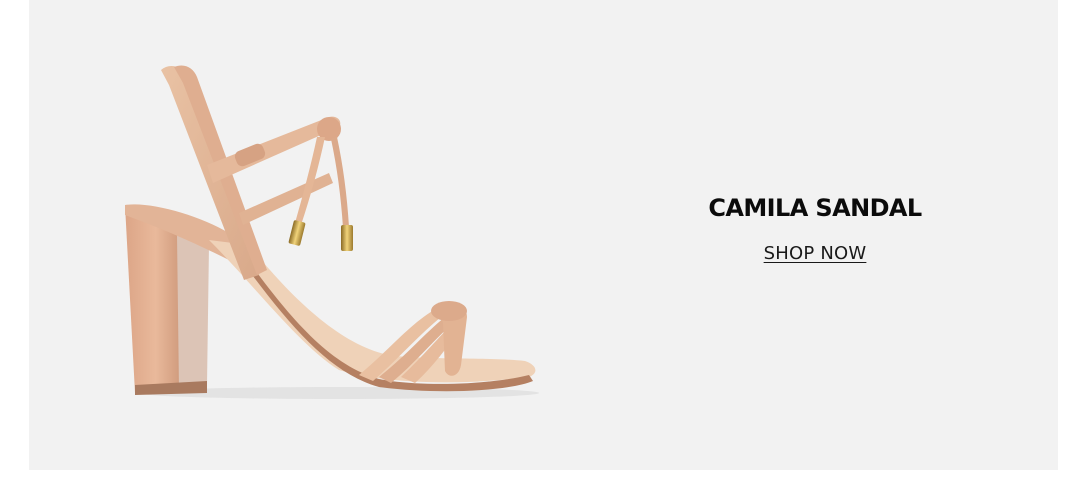  What do you see at coordinates (815, 227) in the screenshot?
I see `promo-text-block: CAMILA SANDAL SHOP NOW` at bounding box center [815, 227].